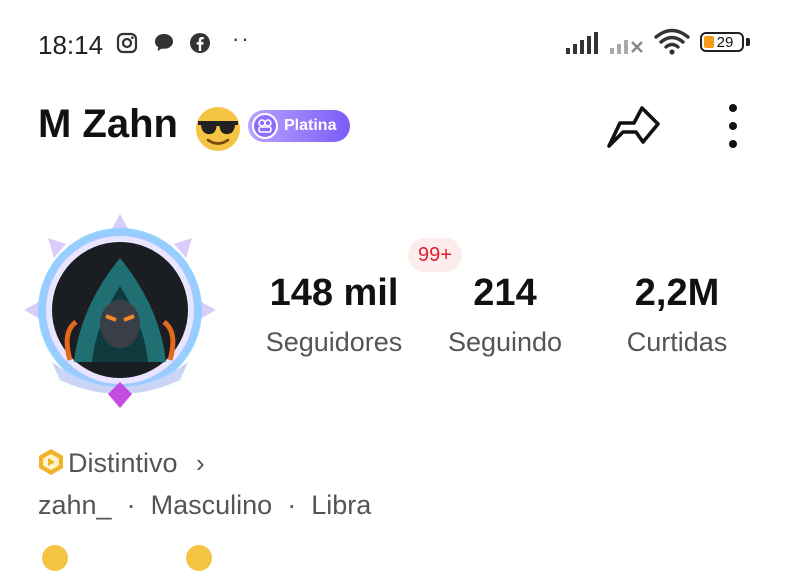 The height and width of the screenshot is (571, 800). Describe the element at coordinates (672, 41) in the screenshot. I see `wifi-icon` at that location.